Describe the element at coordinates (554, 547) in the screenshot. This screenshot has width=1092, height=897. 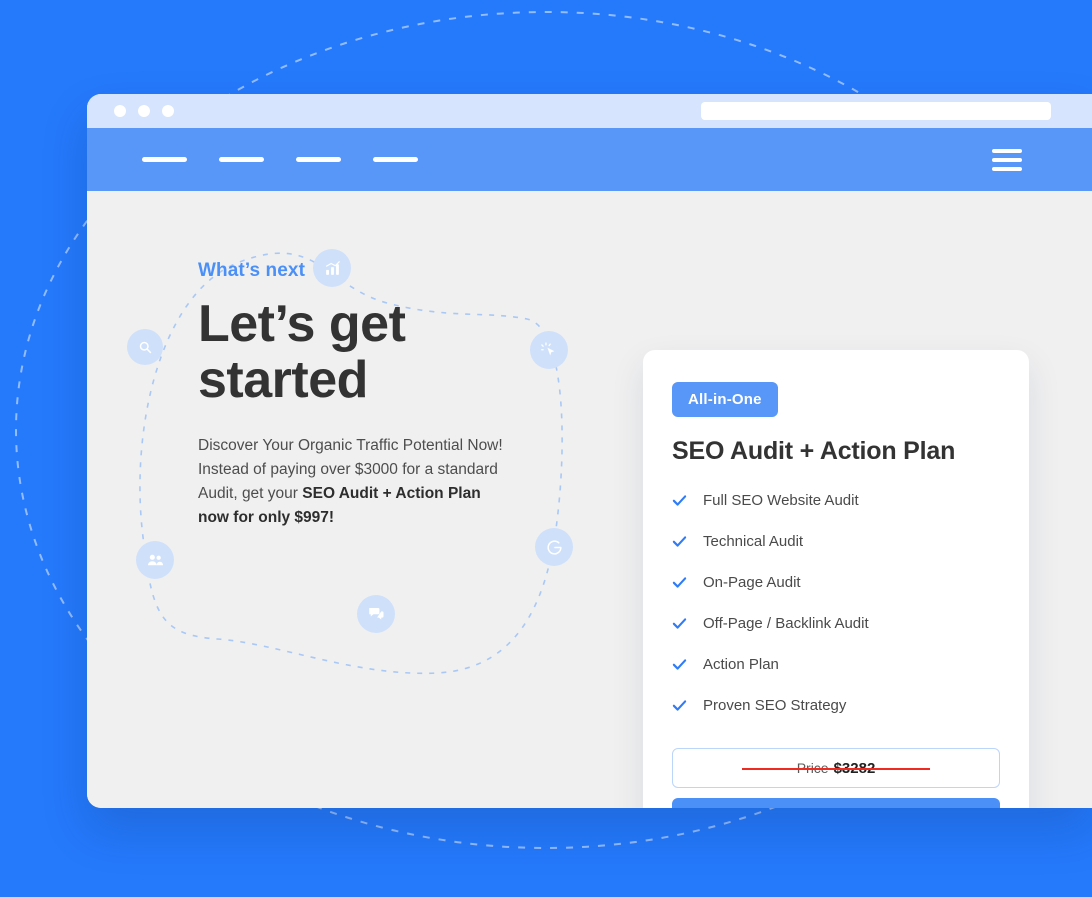
I see `google-g-icon` at that location.